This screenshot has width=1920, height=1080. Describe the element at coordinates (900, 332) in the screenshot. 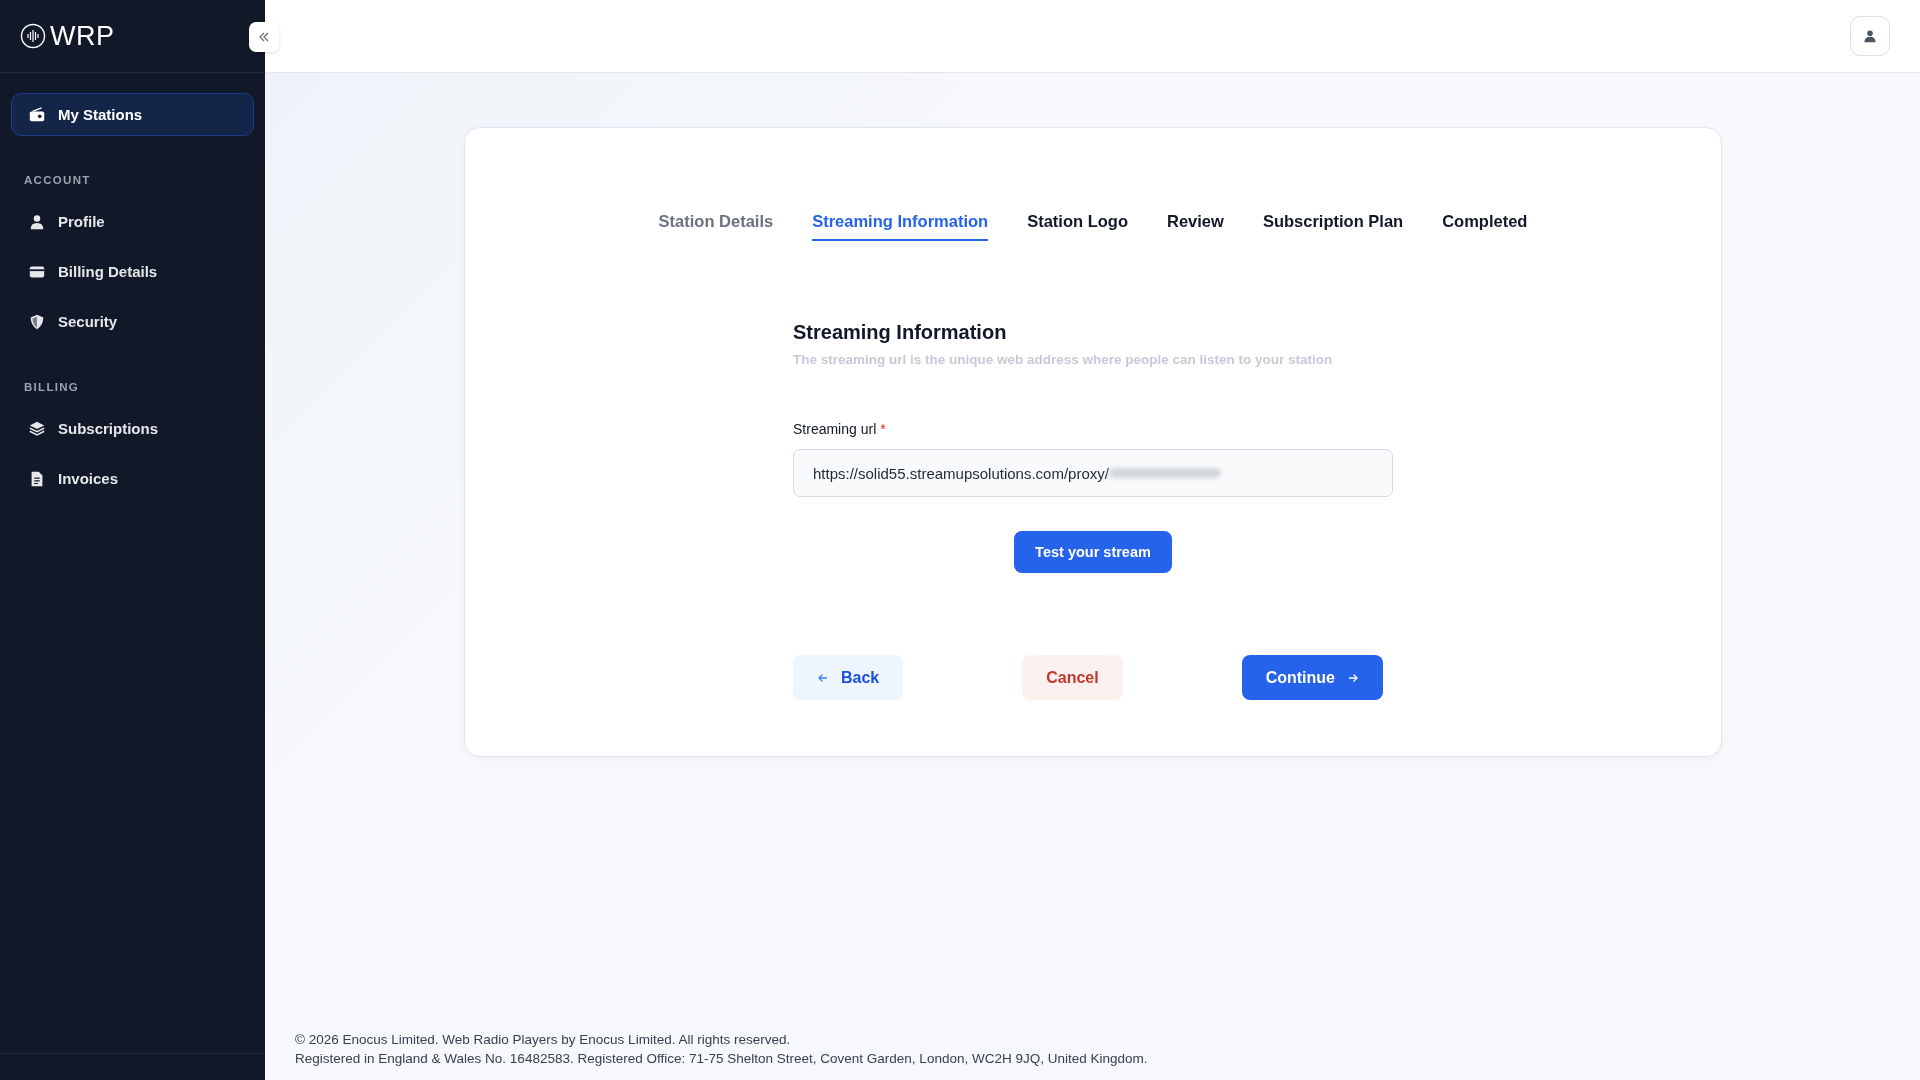

I see `form-title: Streaming Information` at that location.